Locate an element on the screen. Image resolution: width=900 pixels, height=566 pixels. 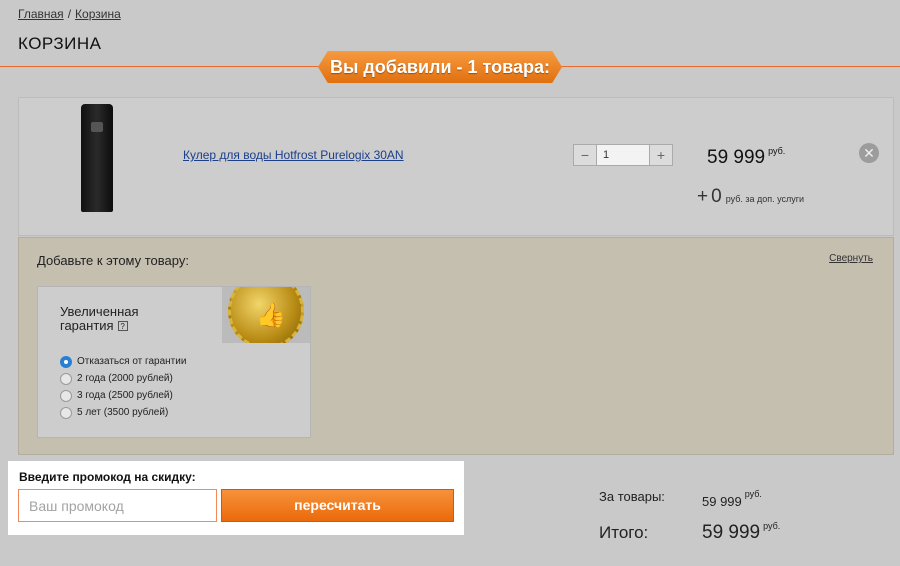
goods-total-currency: руб. is located at coordinates (753, 494).